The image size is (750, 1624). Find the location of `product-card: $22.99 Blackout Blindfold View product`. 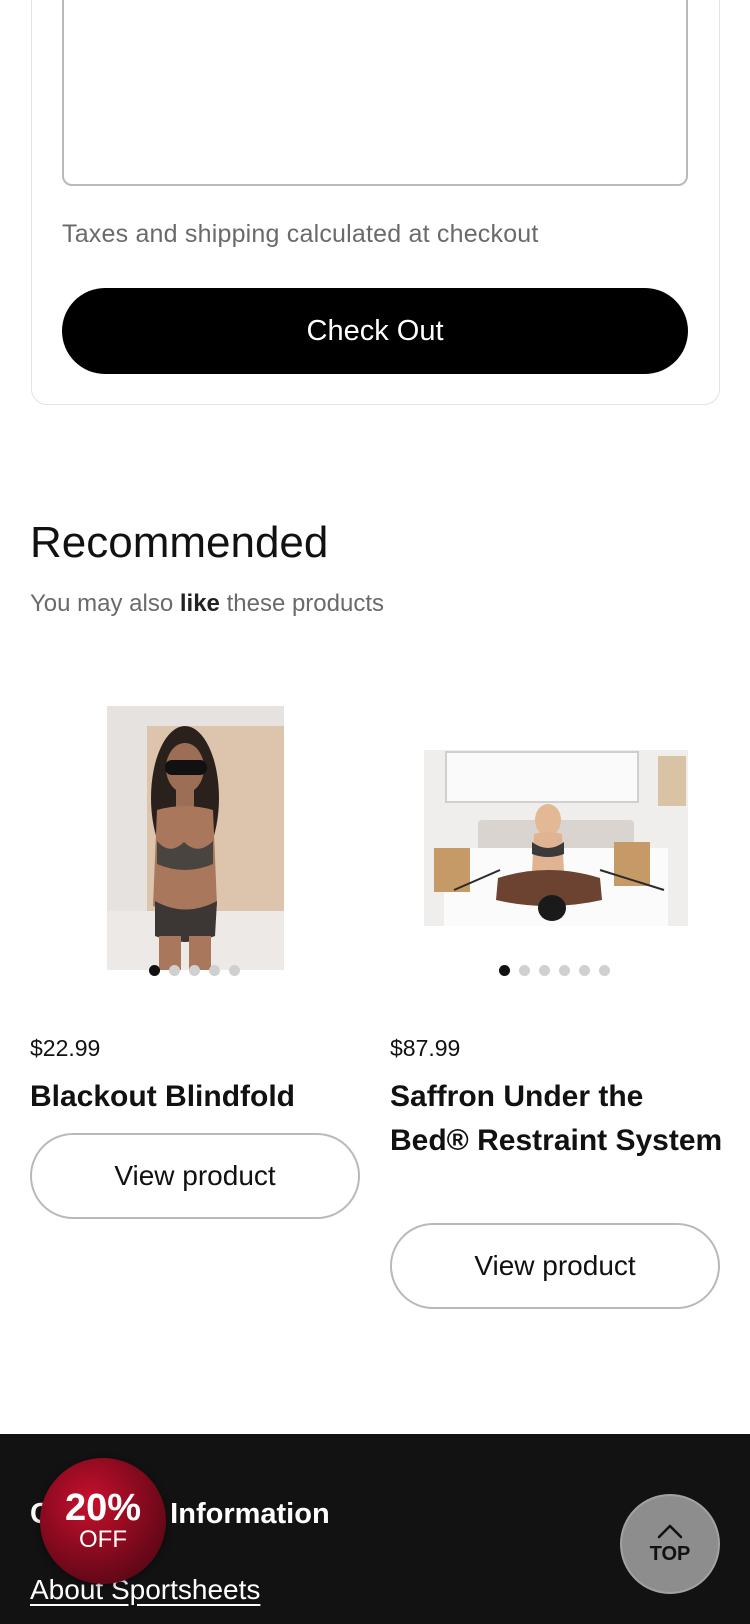

product-card: $22.99 Blackout Blindfold View product is located at coordinates (195, 959).